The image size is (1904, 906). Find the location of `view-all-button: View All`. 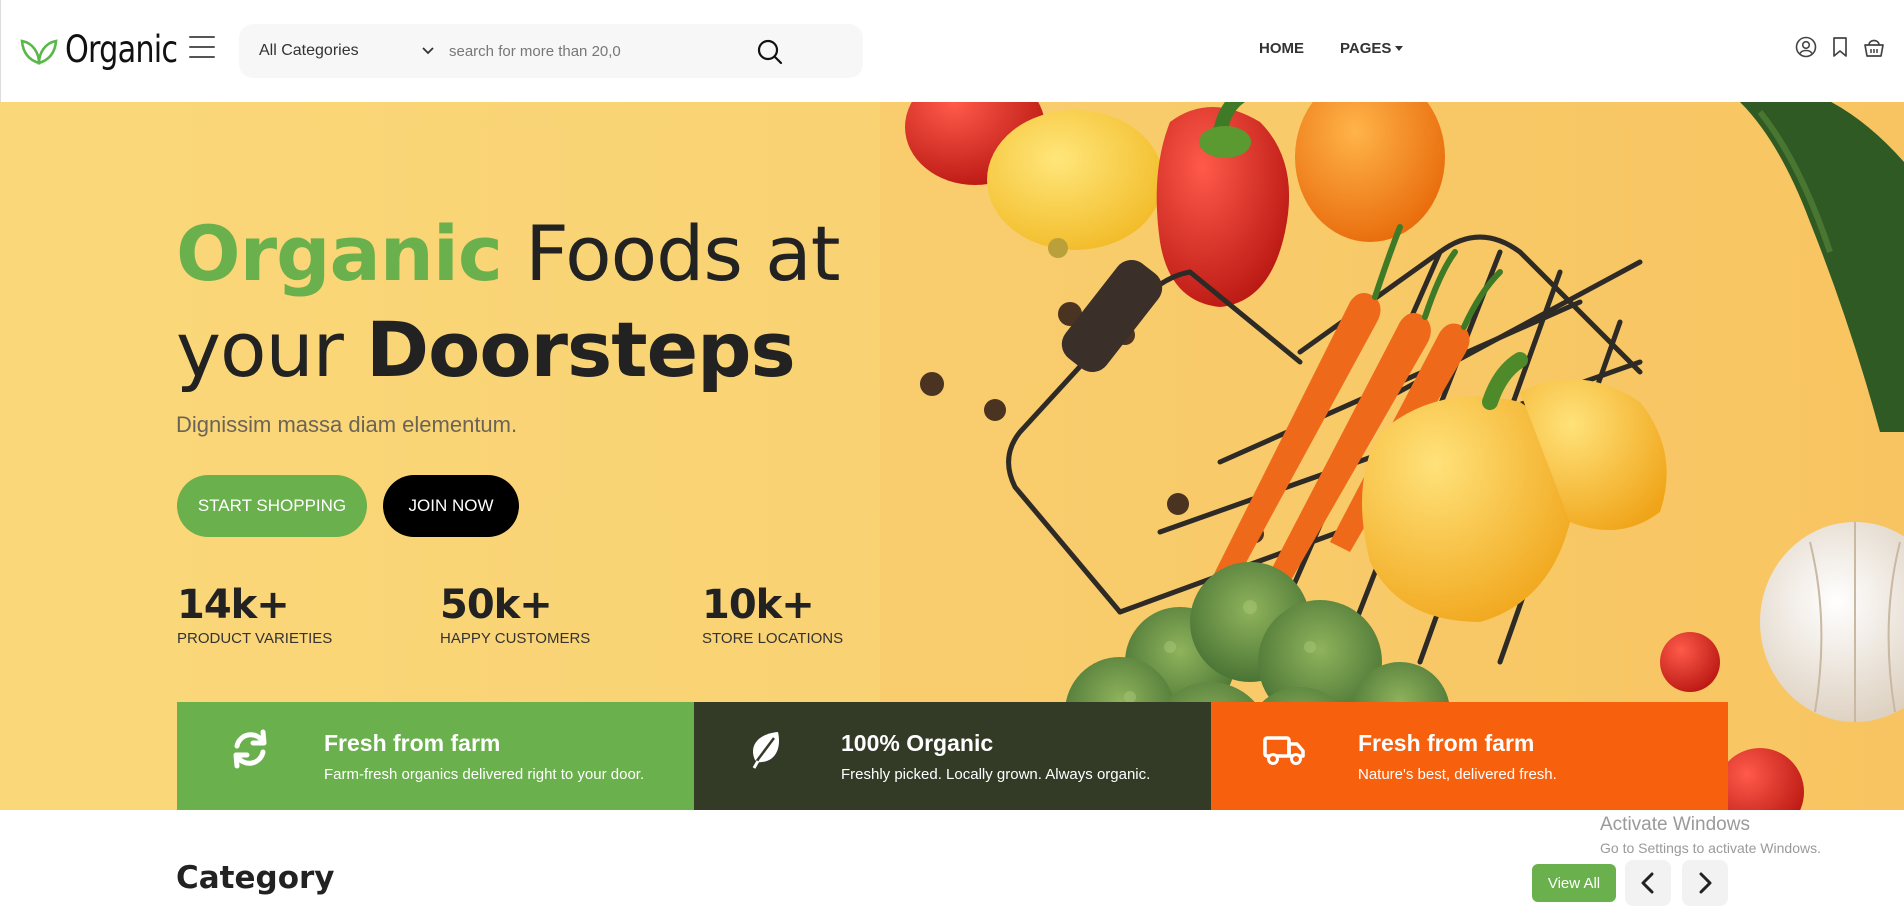

view-all-button: View All is located at coordinates (1574, 883).